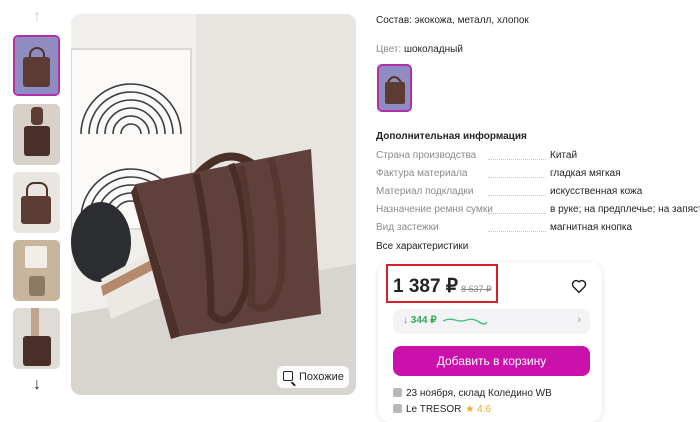 This screenshot has width=700, height=422. Describe the element at coordinates (407, 227) in the screenshot. I see `property-key: Вид застежки` at that location.